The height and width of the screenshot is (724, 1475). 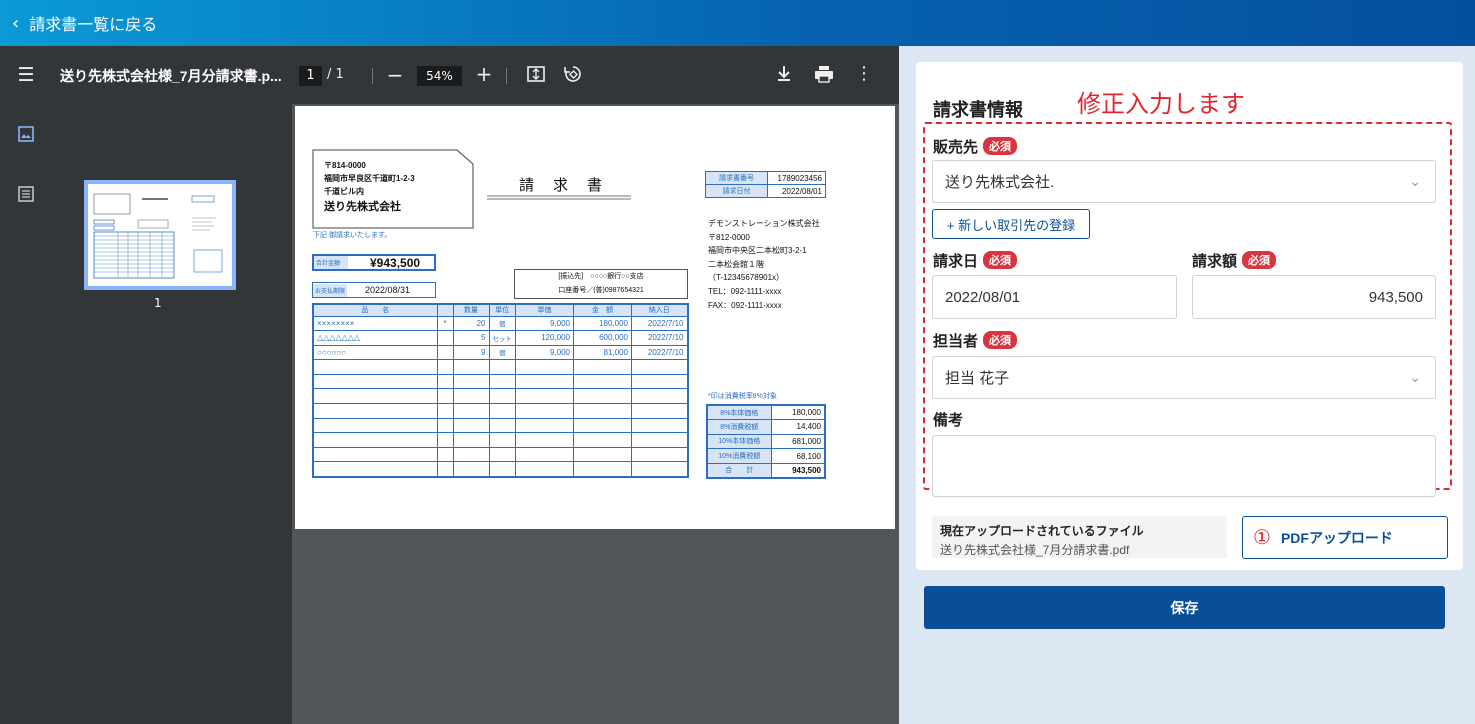 I want to click on outline-icon, so click(x=26, y=196).